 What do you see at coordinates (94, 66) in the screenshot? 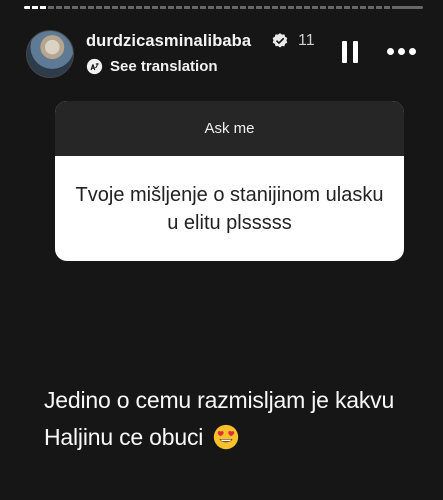
I see `translate-icon` at bounding box center [94, 66].